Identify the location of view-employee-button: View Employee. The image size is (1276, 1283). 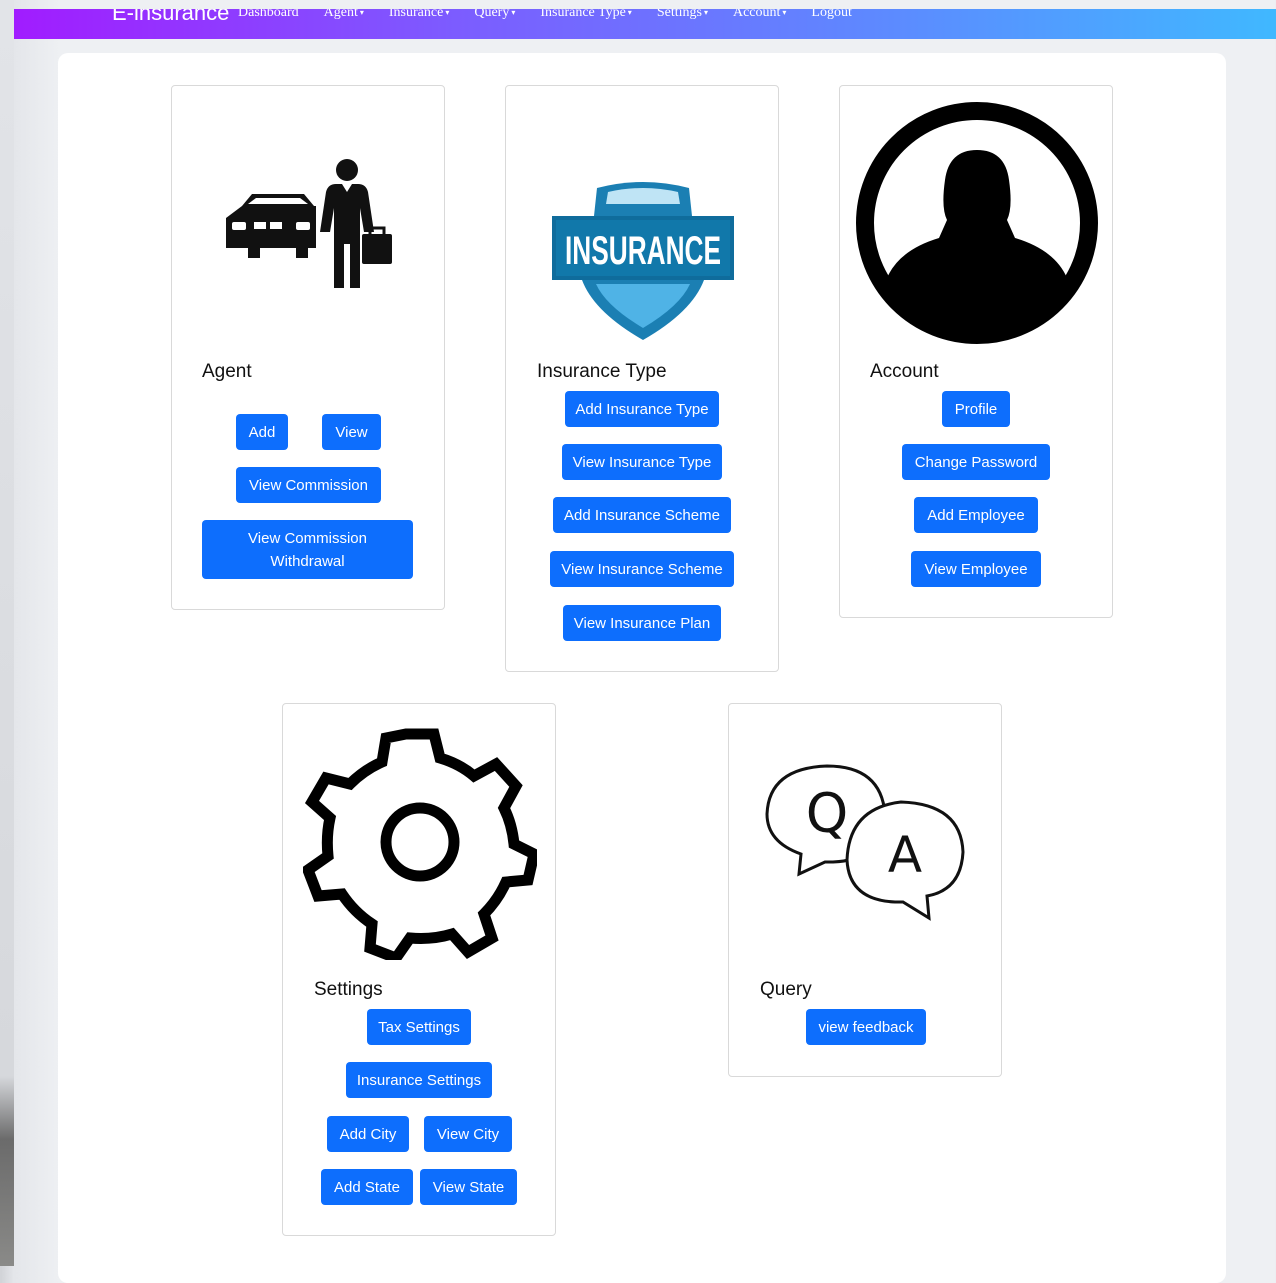
(976, 569).